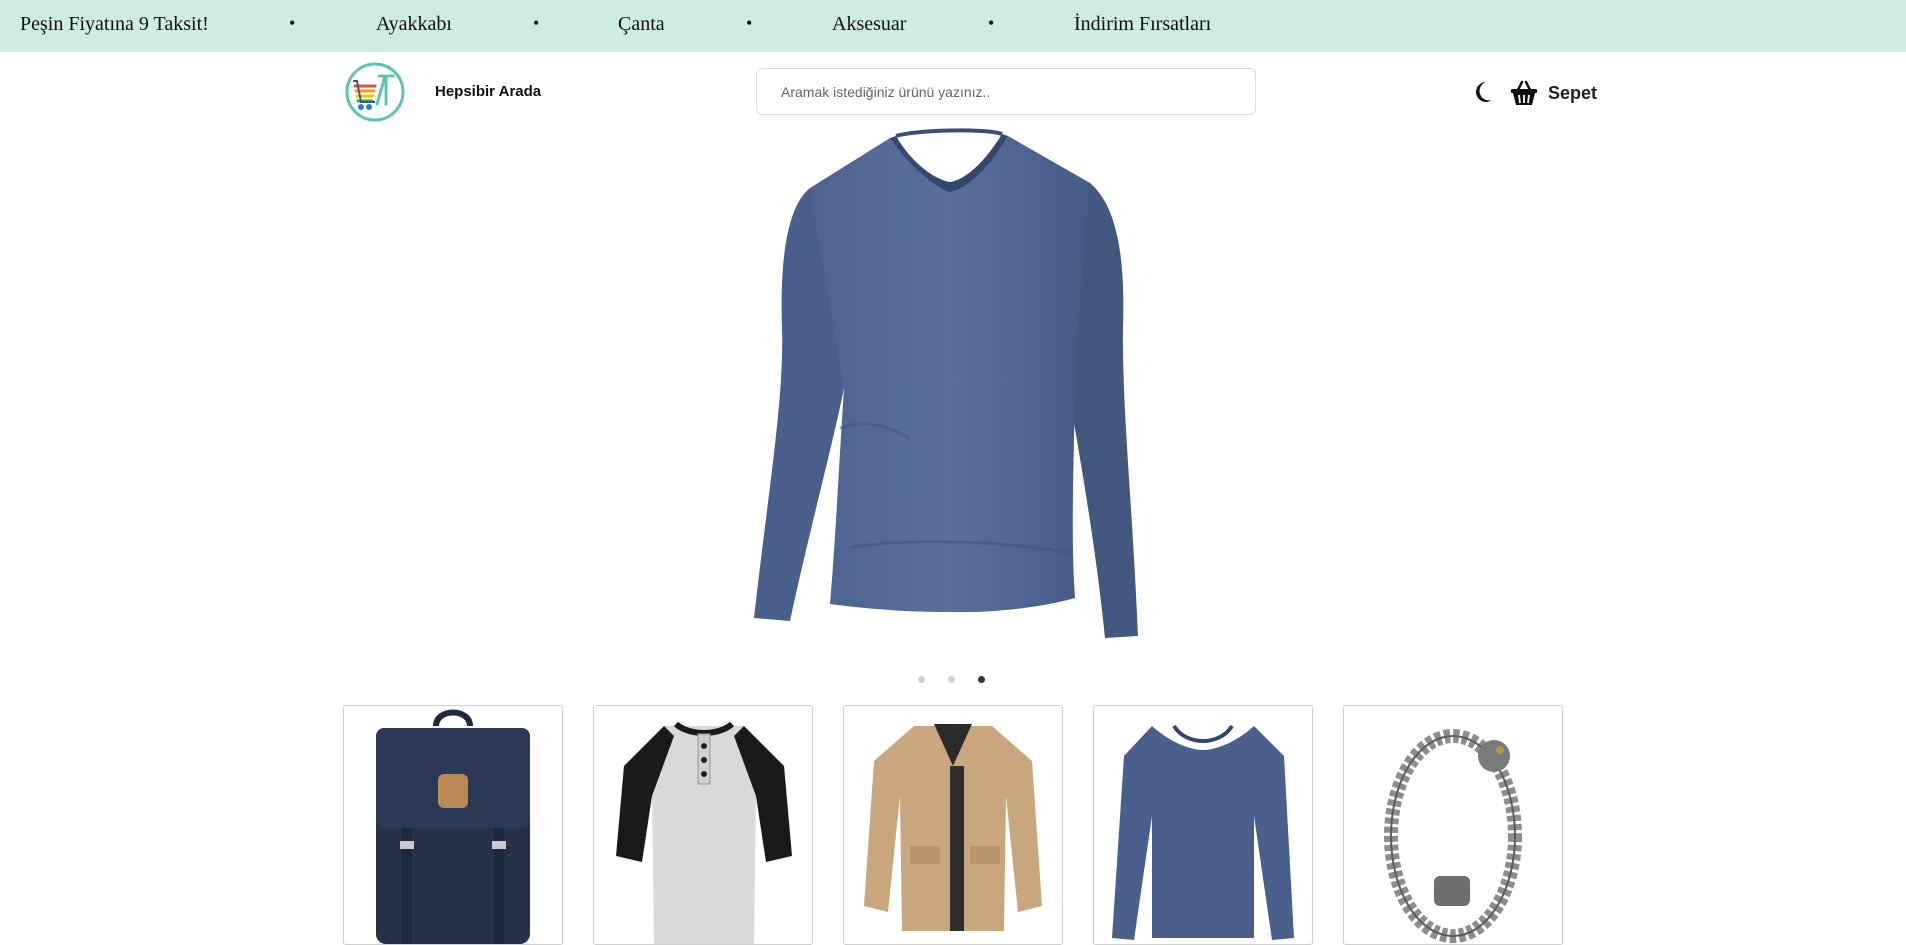 This screenshot has width=1906, height=945. I want to click on bracelet-image, so click(1453, 836).